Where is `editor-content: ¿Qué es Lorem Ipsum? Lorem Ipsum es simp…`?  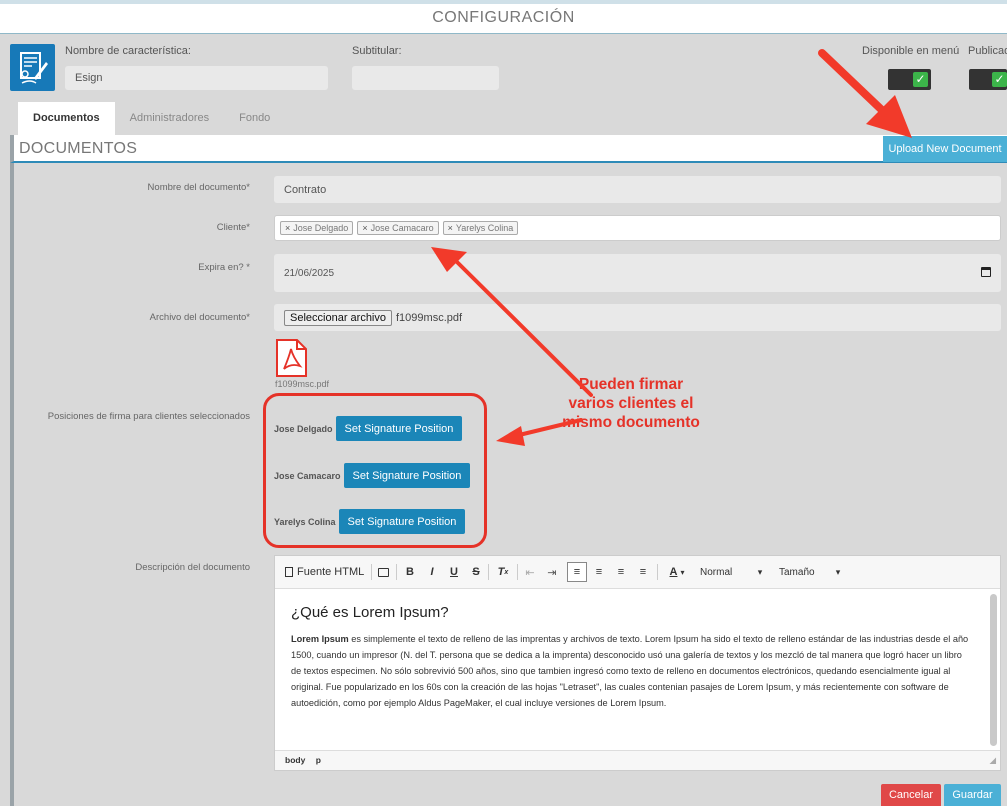
editor-content: ¿Qué es Lorem Ipsum? Lorem Ipsum es simp… is located at coordinates (631, 670).